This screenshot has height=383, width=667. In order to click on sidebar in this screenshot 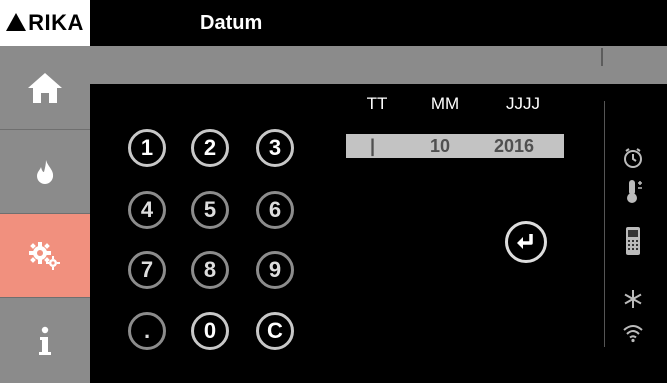, I will do `click(45, 214)`.